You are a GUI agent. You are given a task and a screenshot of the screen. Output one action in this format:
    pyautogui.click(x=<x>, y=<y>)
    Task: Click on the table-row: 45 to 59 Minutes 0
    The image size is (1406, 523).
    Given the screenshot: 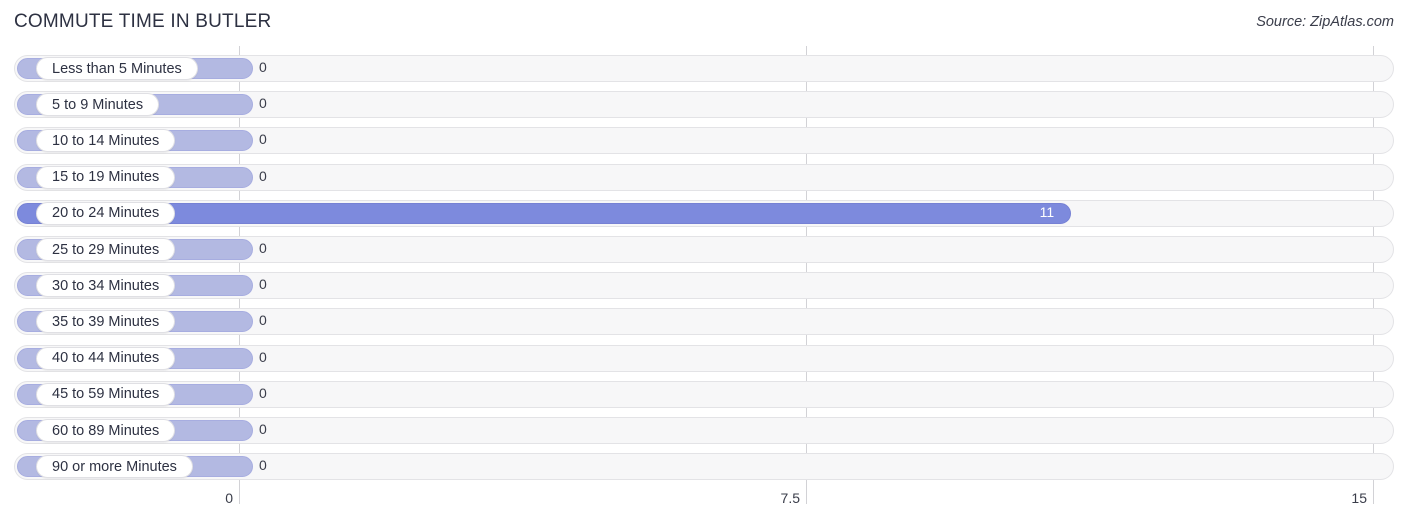 What is the action you would take?
    pyautogui.click(x=704, y=394)
    